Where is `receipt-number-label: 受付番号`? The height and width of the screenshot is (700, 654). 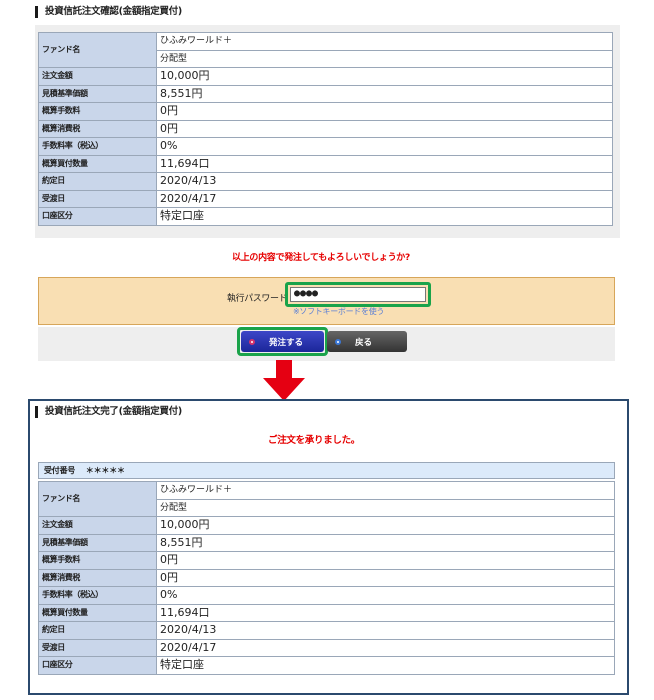
receipt-number-label: 受付番号 is located at coordinates (60, 470).